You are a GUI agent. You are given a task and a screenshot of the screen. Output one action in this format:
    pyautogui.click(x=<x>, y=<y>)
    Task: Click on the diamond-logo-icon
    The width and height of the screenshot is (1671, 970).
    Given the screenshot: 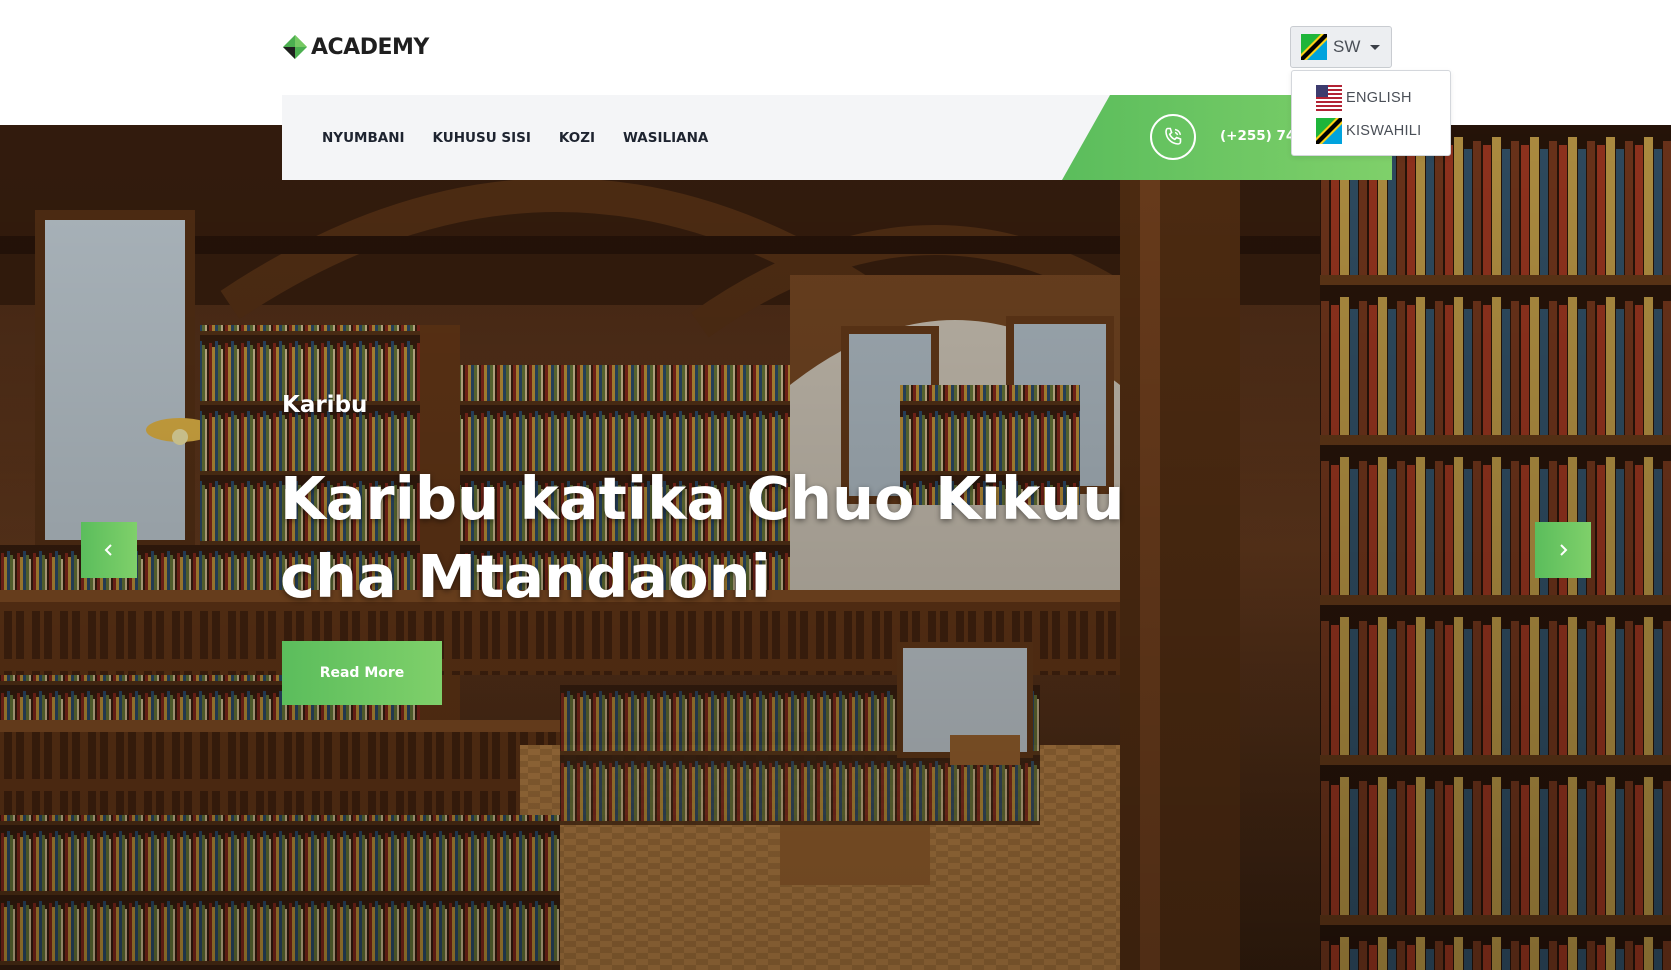 What is the action you would take?
    pyautogui.click(x=295, y=47)
    